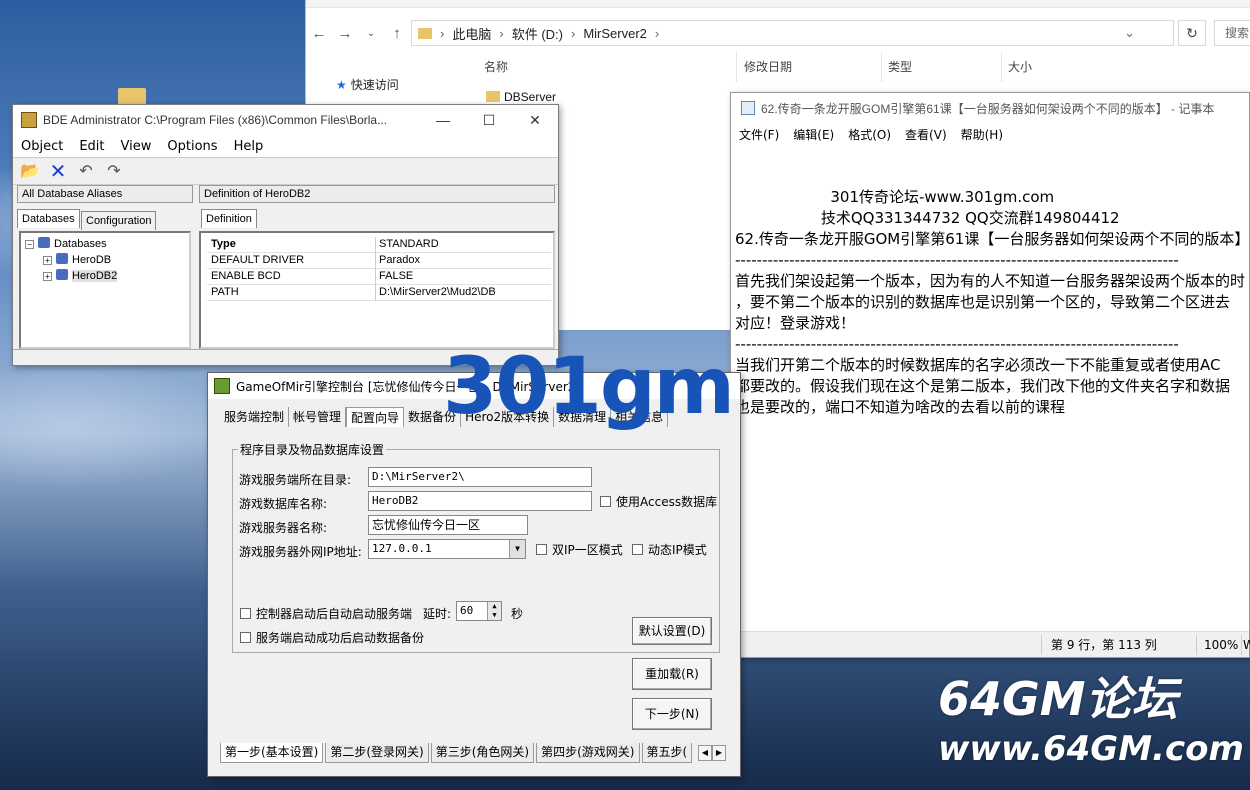 The height and width of the screenshot is (790, 1250). Describe the element at coordinates (471, 33) in the screenshot. I see `breadcrumb-item: 此电脑` at that location.